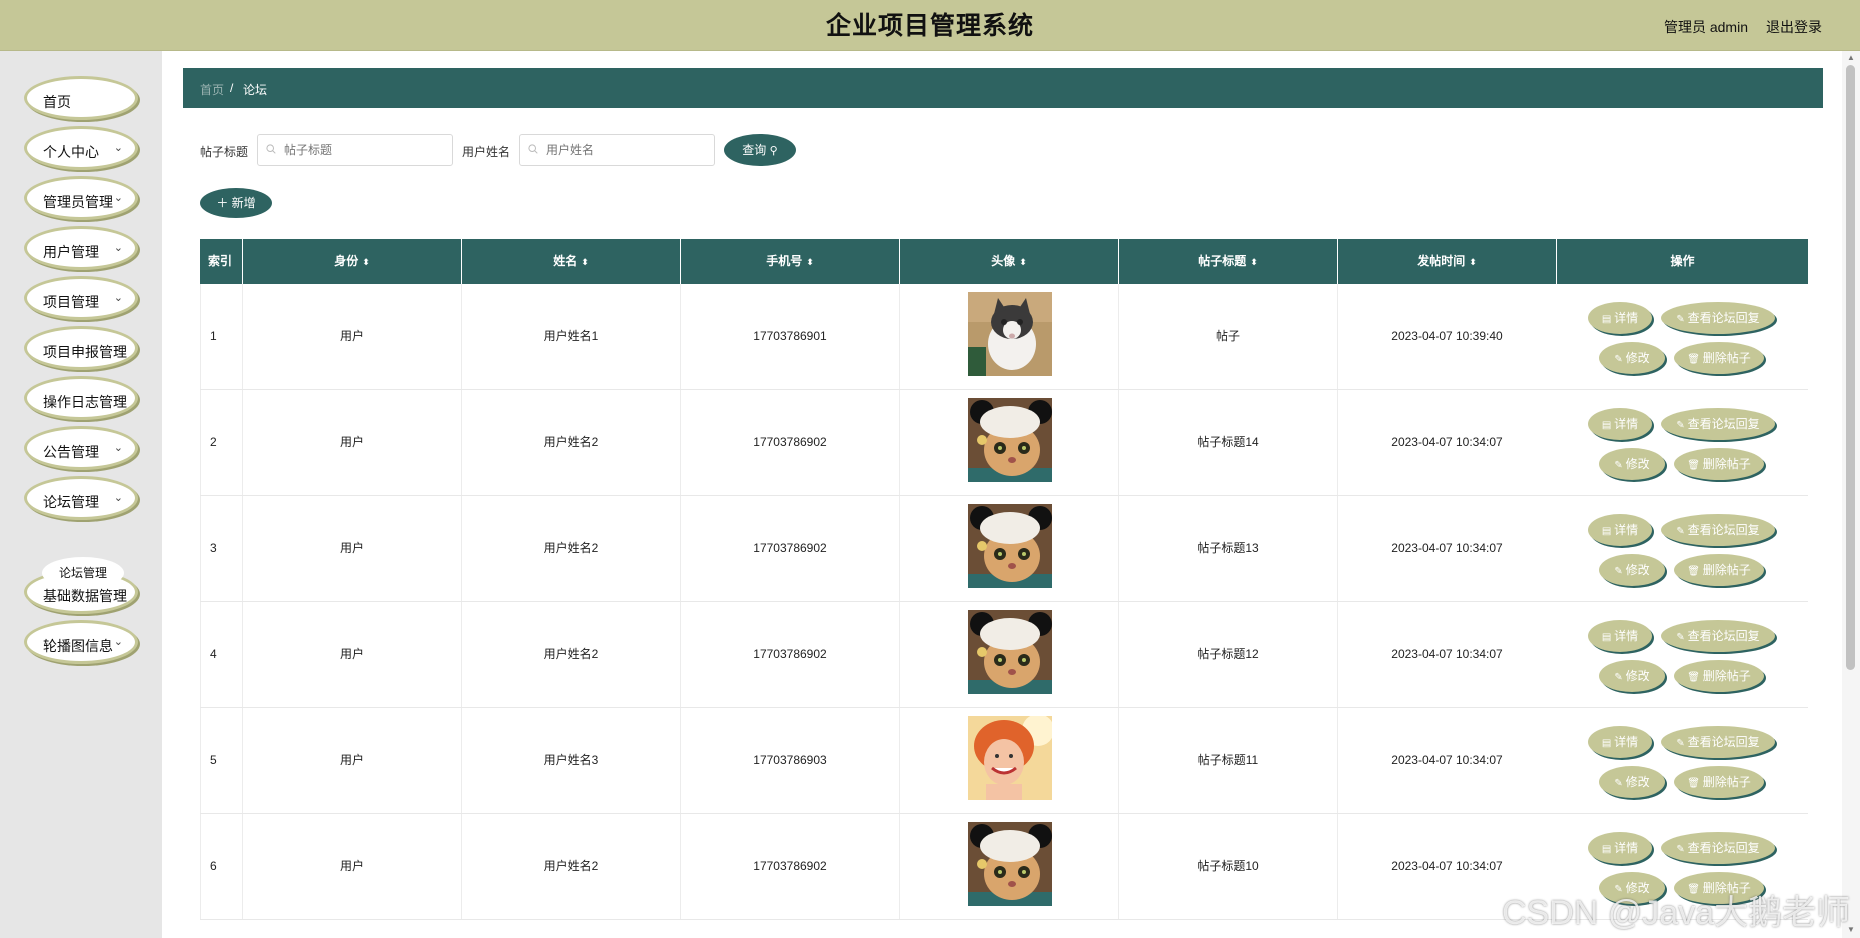 The image size is (1860, 938). What do you see at coordinates (81, 98) in the screenshot?
I see `sidebar-item-home: 首页` at bounding box center [81, 98].